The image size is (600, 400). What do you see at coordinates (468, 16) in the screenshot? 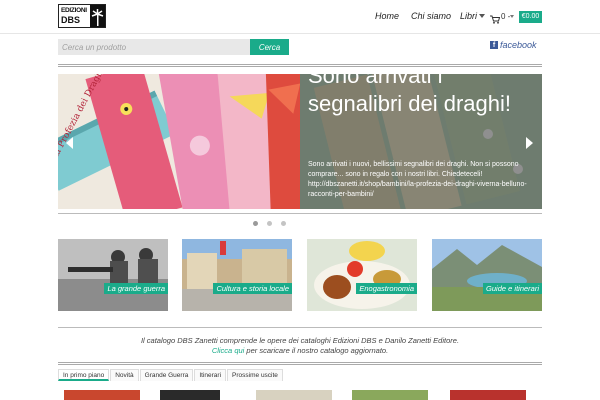
I see `nav-libri: Libri` at bounding box center [468, 16].